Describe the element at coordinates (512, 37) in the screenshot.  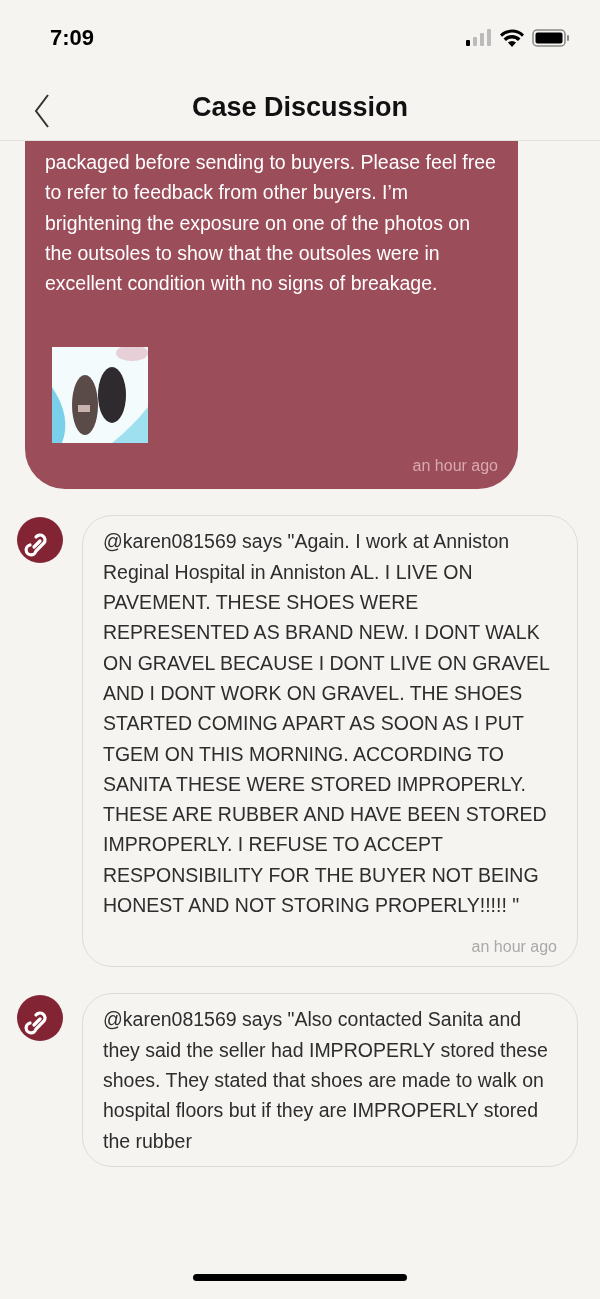
I see `wifi-icon` at that location.